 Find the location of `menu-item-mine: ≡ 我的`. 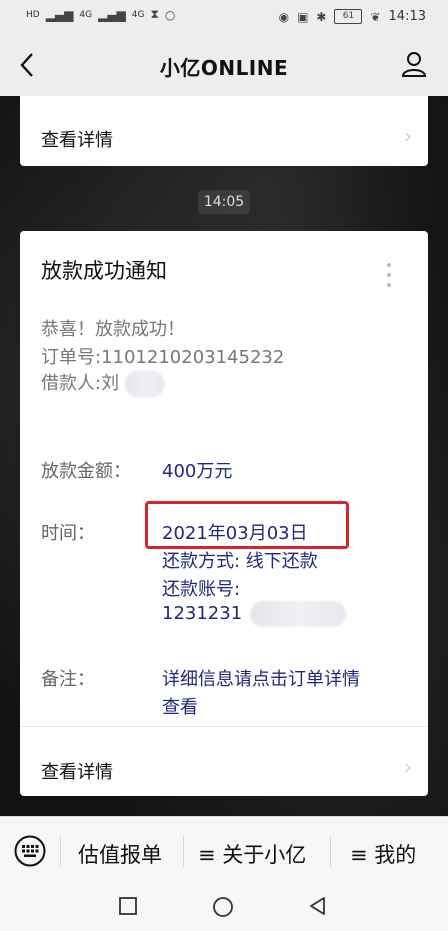

menu-item-mine: ≡ 我的 is located at coordinates (383, 854).